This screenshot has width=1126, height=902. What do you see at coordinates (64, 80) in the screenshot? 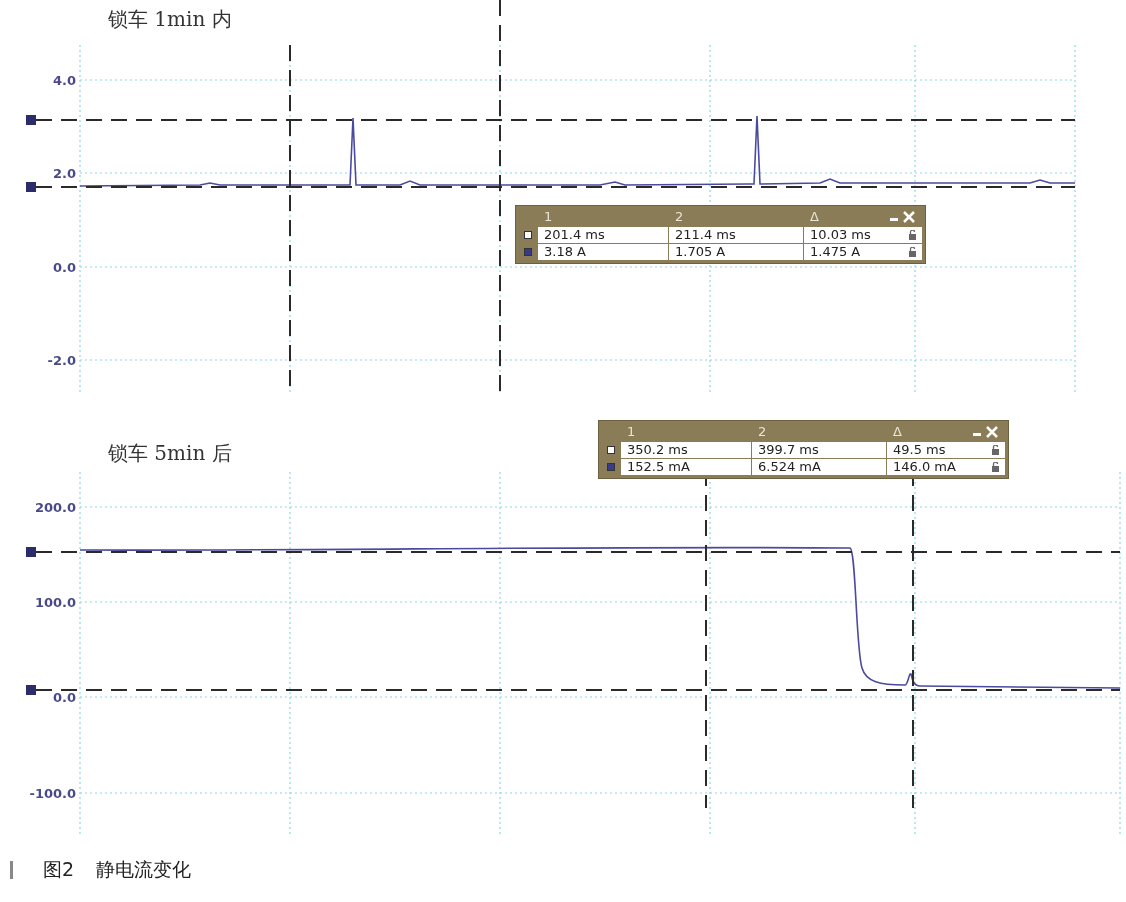
I see `axis-tick-label: 4.0` at bounding box center [64, 80].